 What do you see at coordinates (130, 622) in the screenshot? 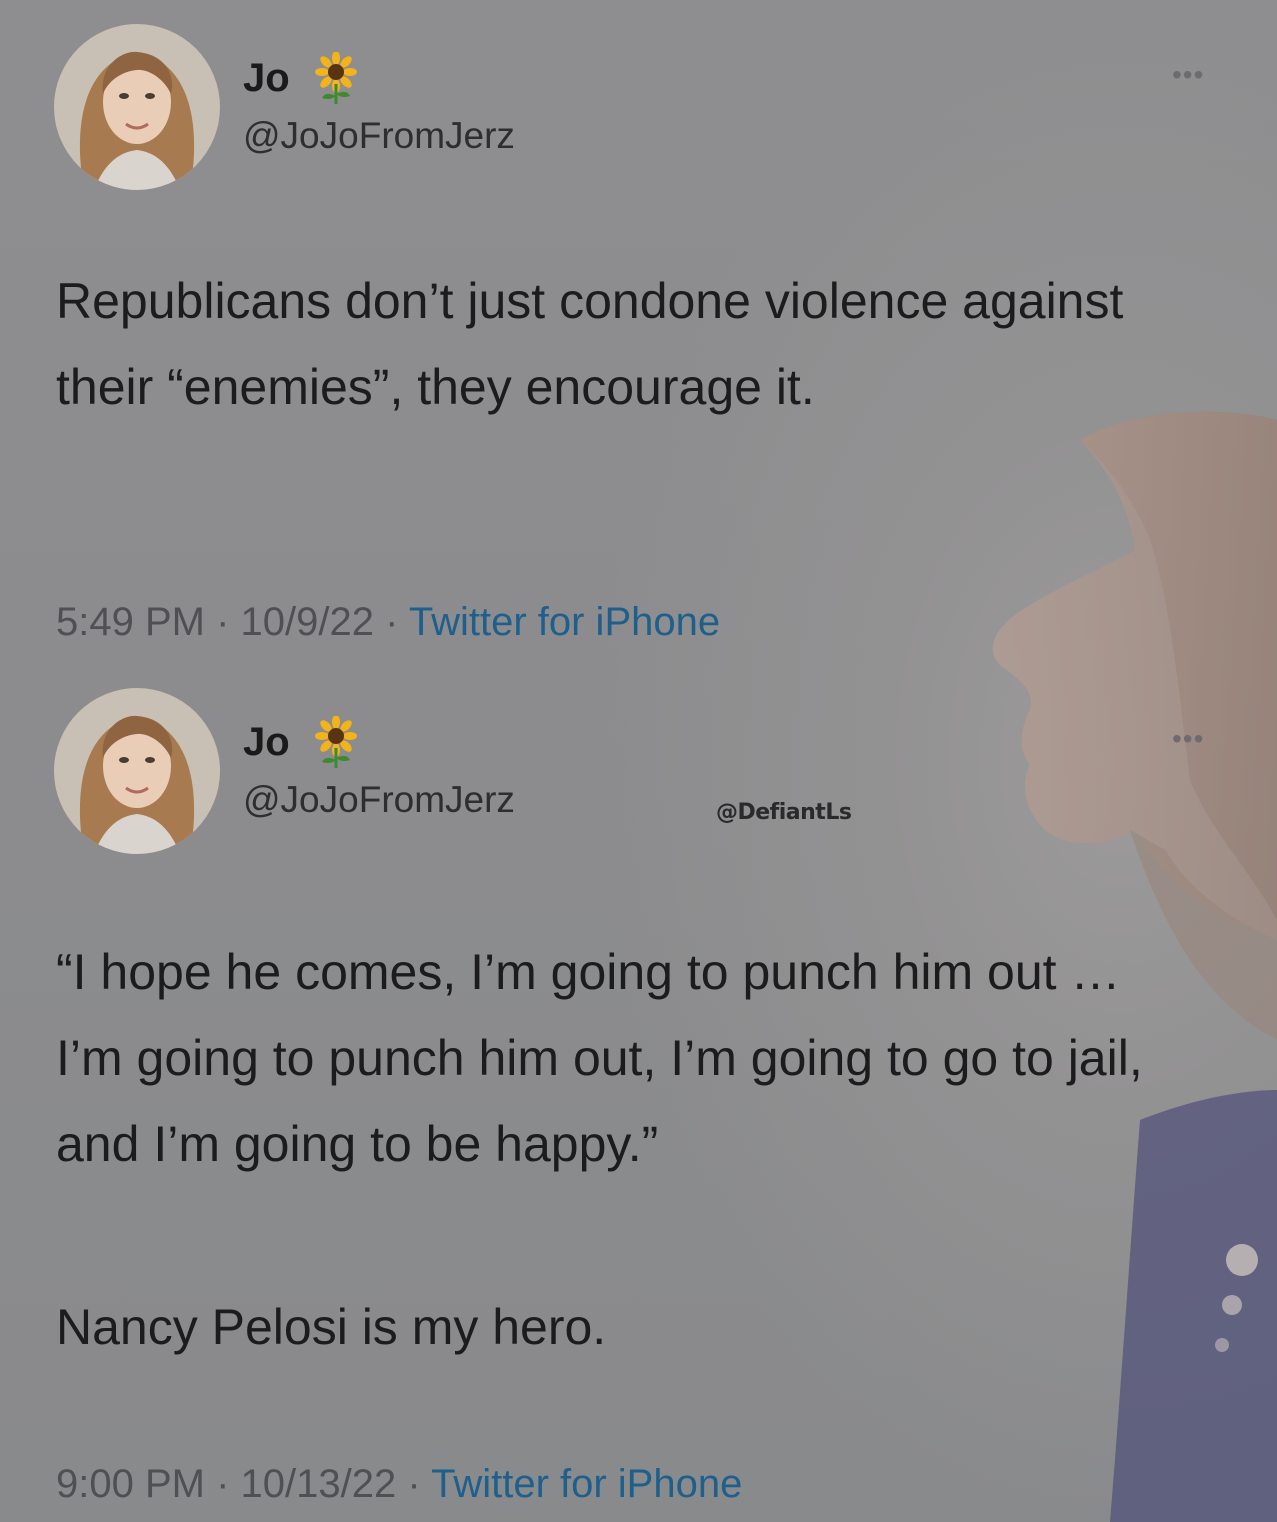
I see `tweet-time: 5:49 PM` at bounding box center [130, 622].